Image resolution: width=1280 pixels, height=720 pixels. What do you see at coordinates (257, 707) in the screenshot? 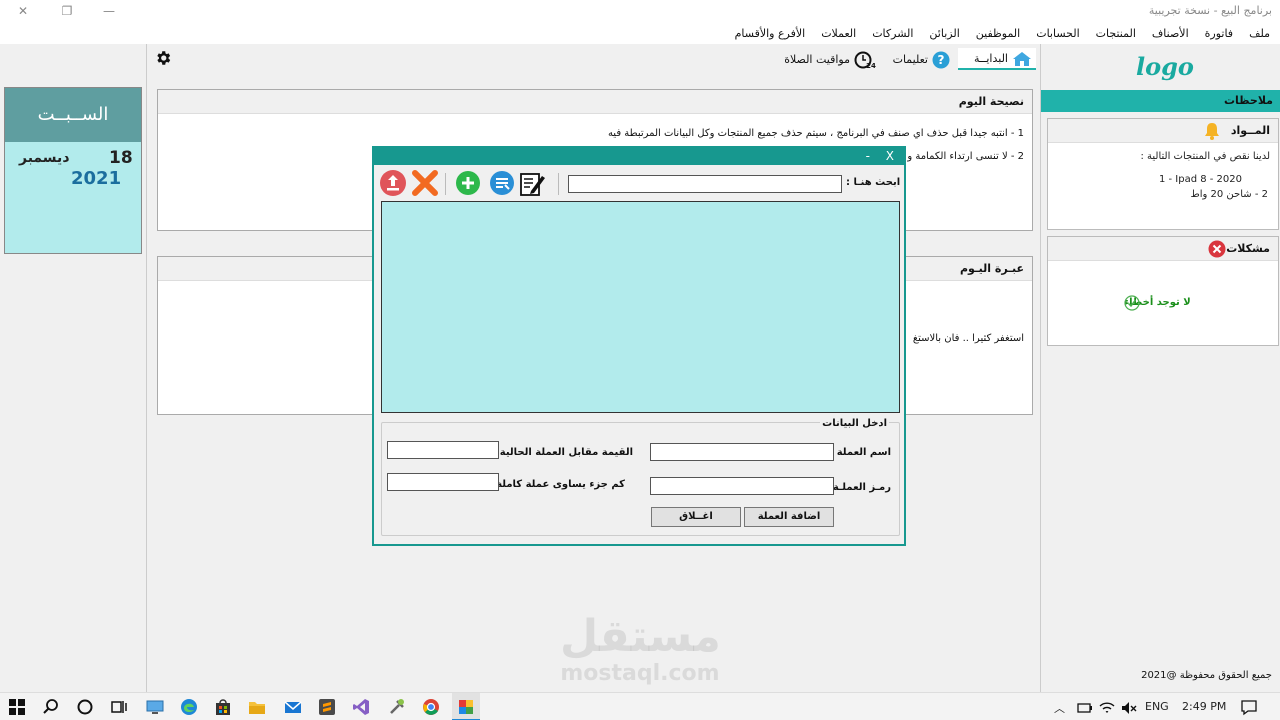
I see `file-explorer-icon` at bounding box center [257, 707].